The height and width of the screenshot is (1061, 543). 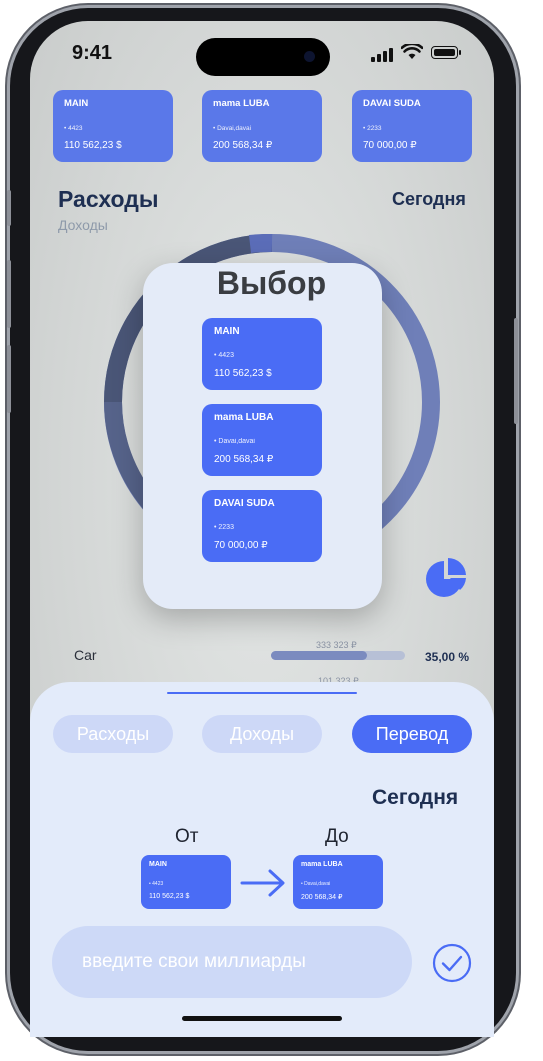 I want to click on battery-icon, so click(x=446, y=52).